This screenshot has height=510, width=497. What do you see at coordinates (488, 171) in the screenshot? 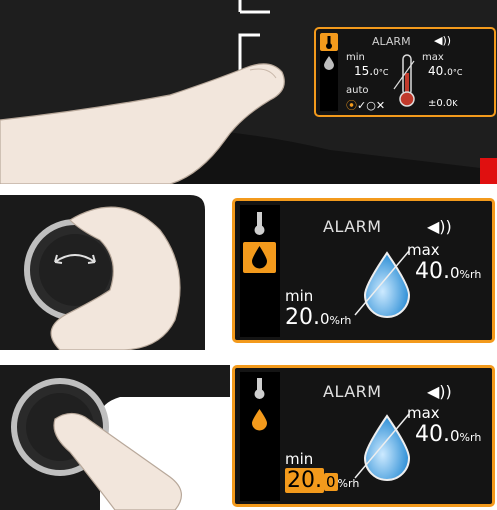
I see `red-indicator` at bounding box center [488, 171].